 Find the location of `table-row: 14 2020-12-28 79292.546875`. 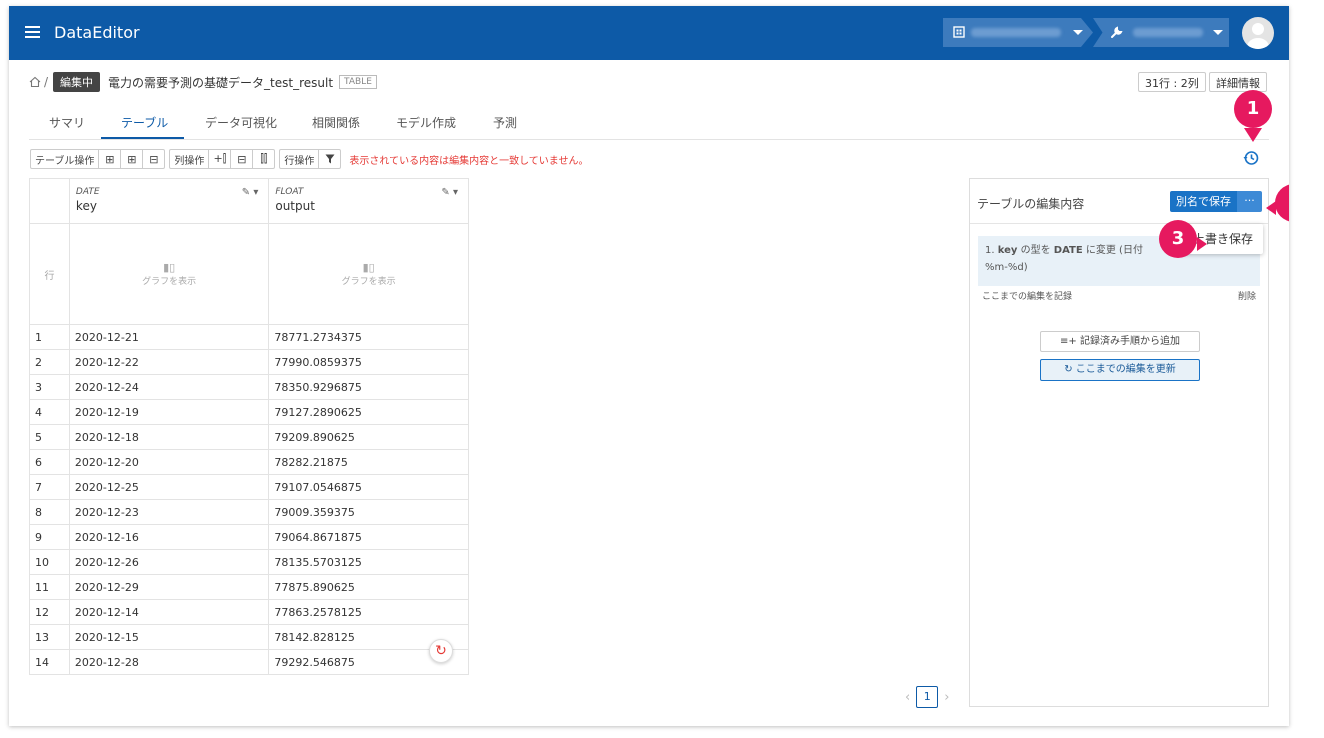

table-row: 14 2020-12-28 79292.546875 is located at coordinates (249, 662).